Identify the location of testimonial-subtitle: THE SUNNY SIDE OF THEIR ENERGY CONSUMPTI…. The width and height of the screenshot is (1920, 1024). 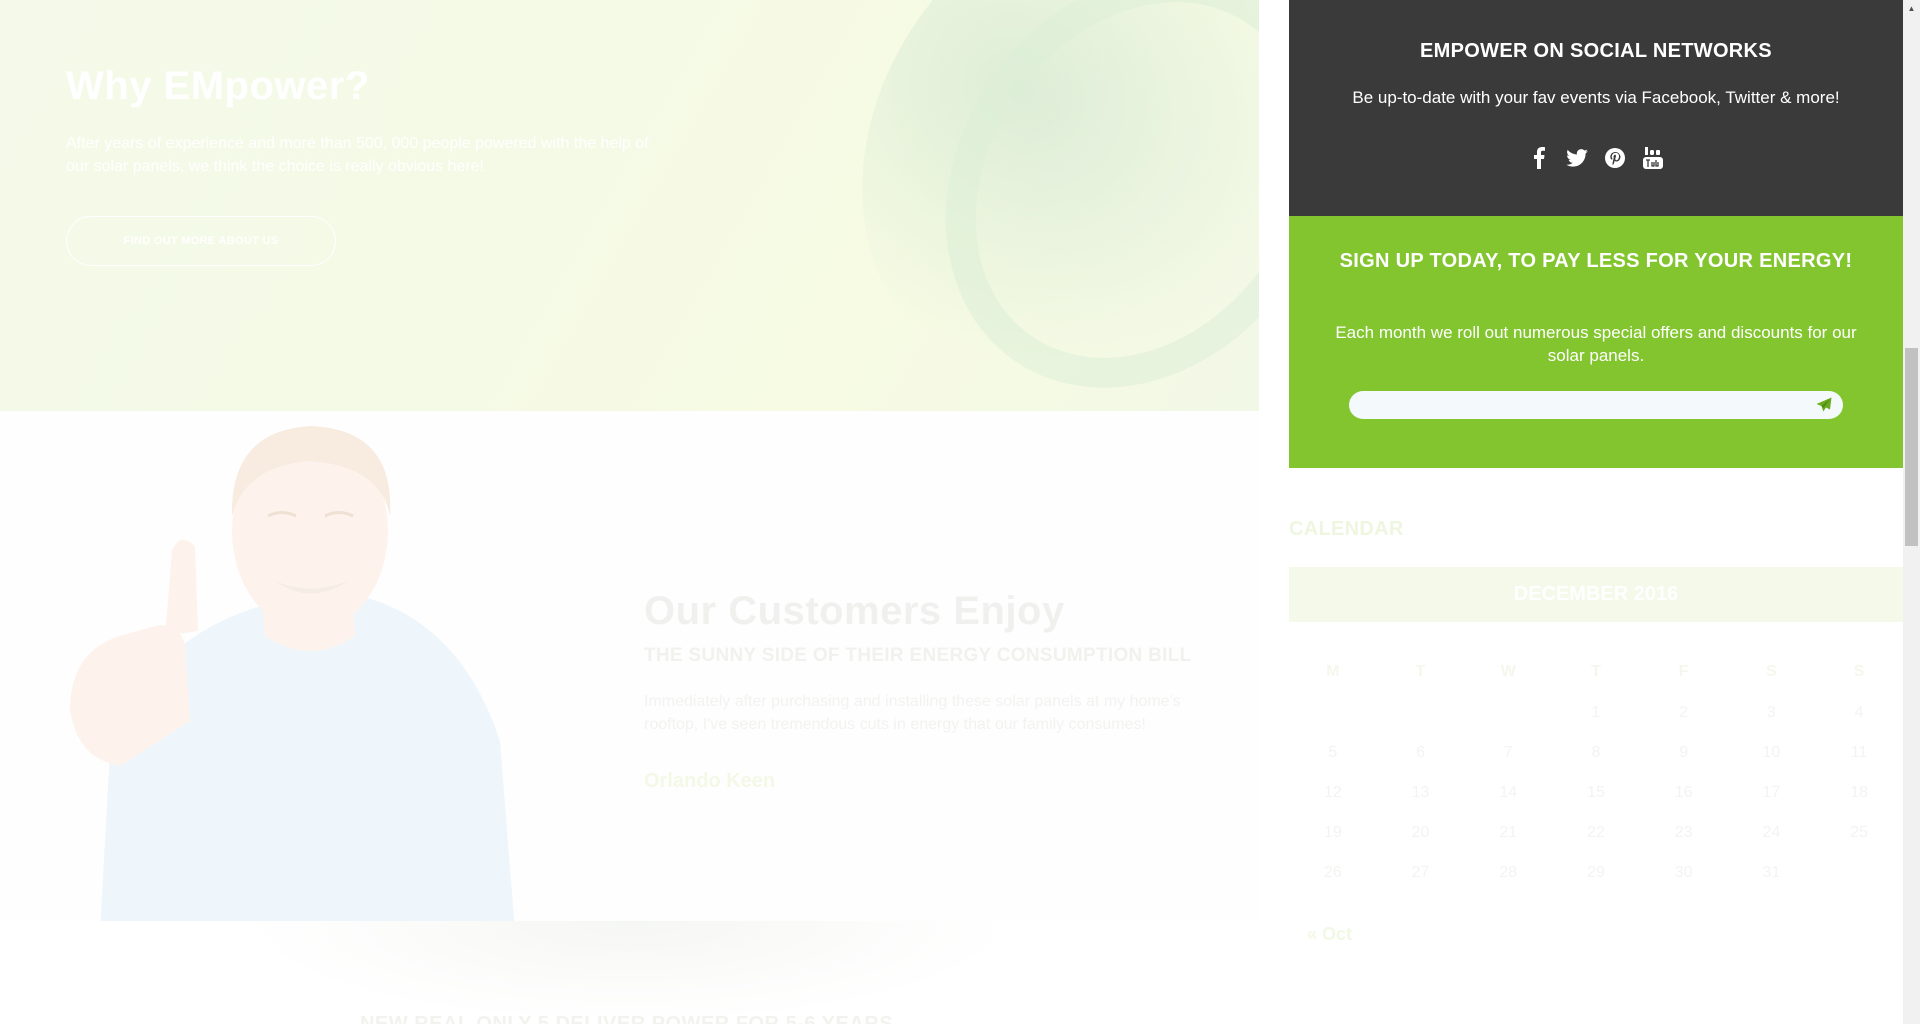
(918, 655).